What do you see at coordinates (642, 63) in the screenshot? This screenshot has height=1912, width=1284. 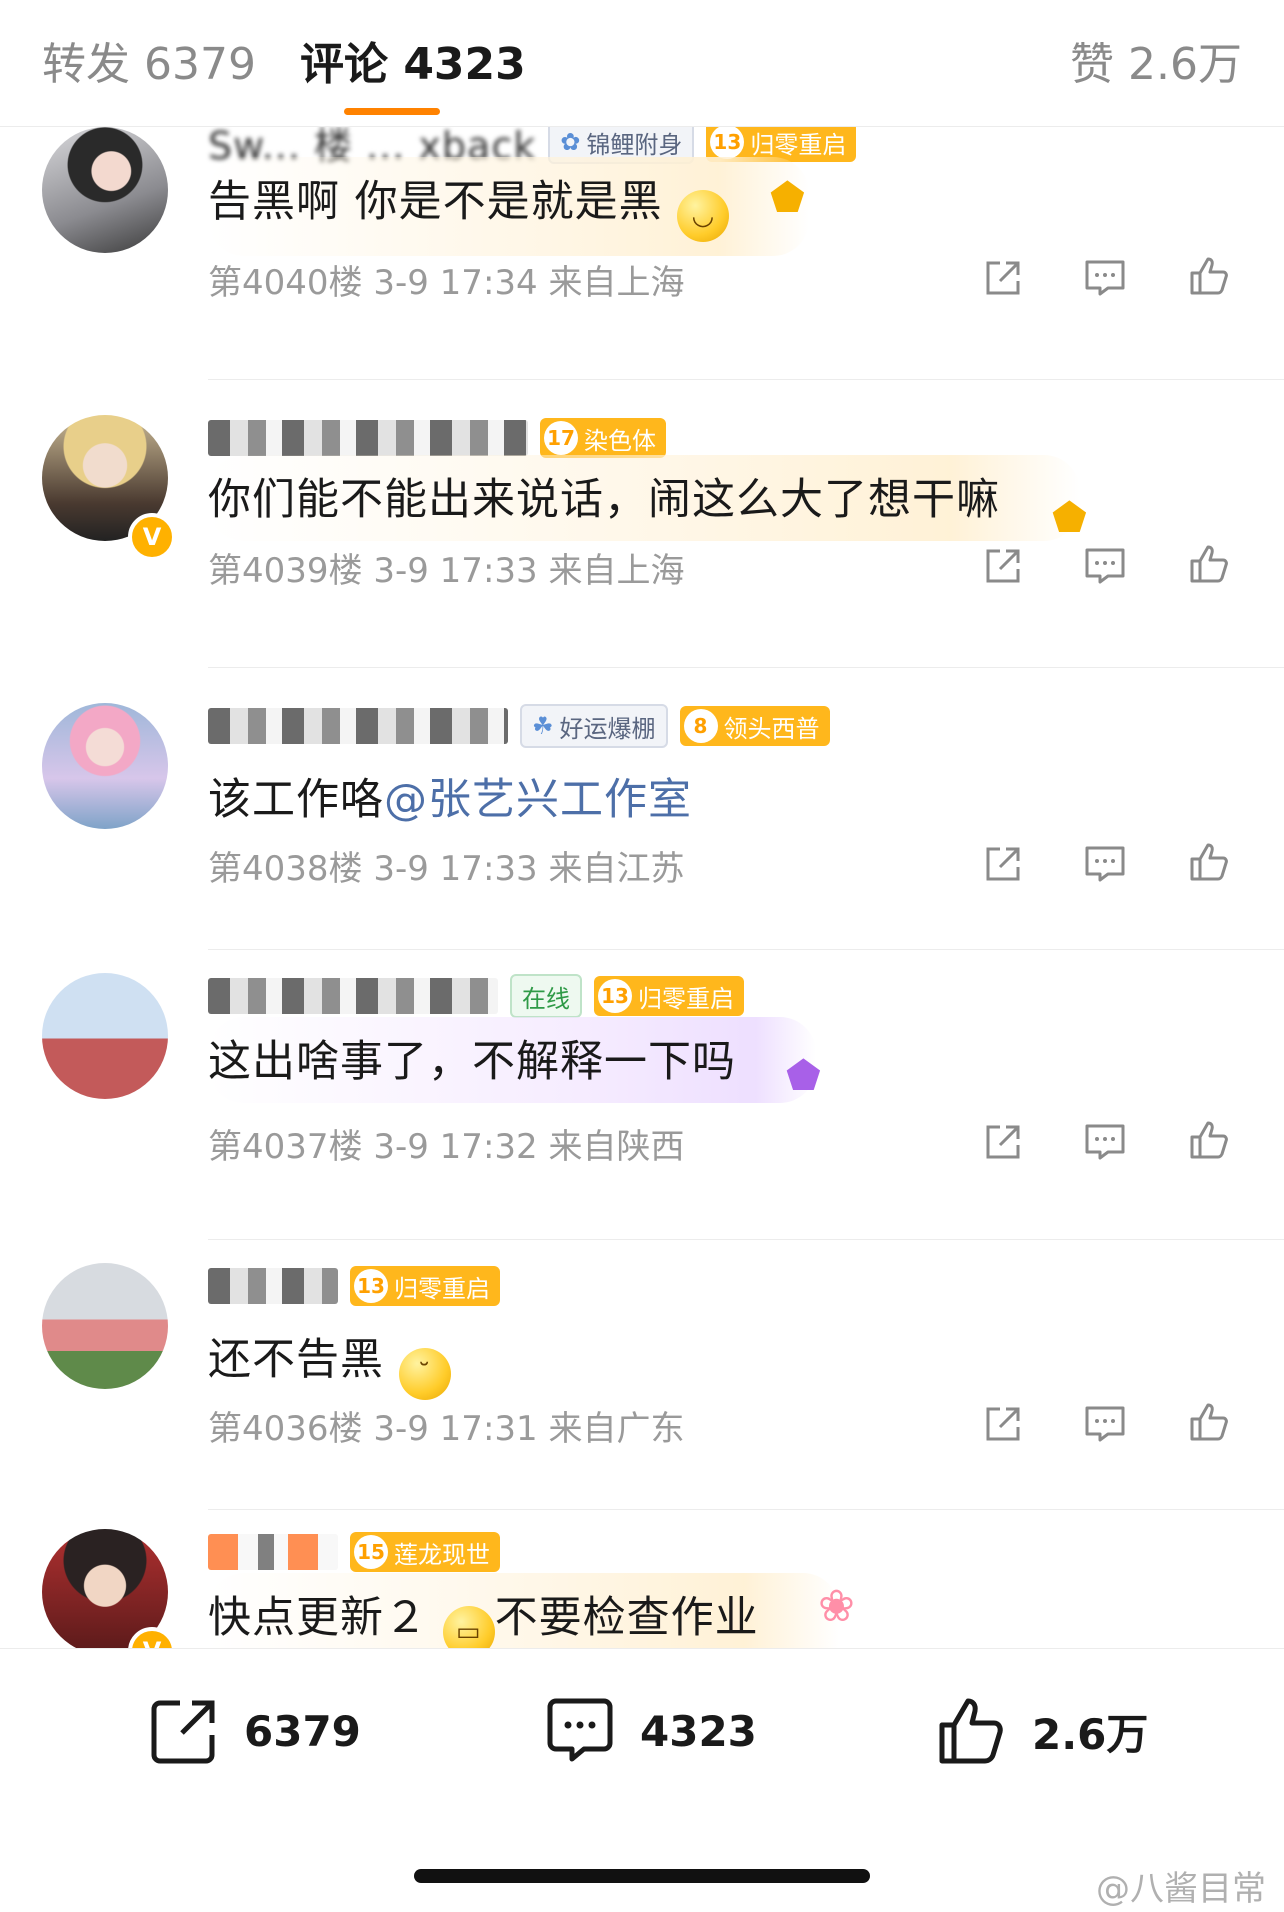 I see `tab-bar: 转发 6379 评论 4323 赞 2.6万` at bounding box center [642, 63].